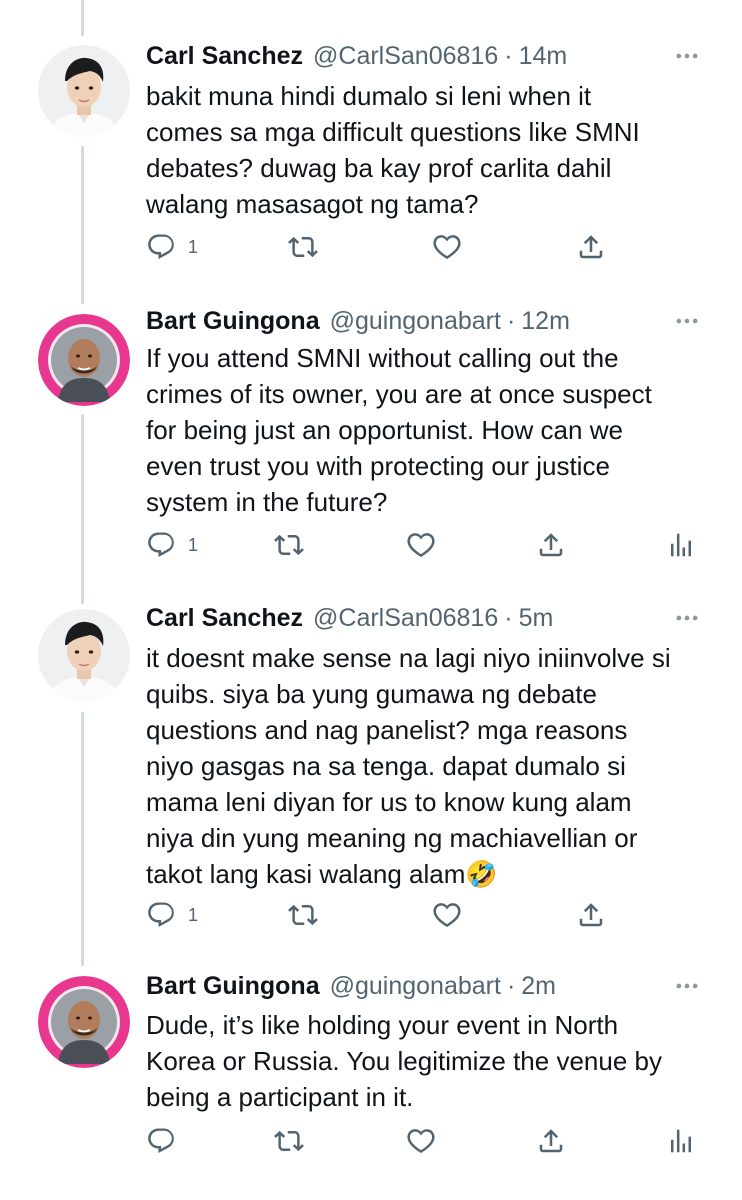 The image size is (742, 1200). I want to click on tweet-header: Bart Guingona @guingonabart · 2m, so click(424, 986).